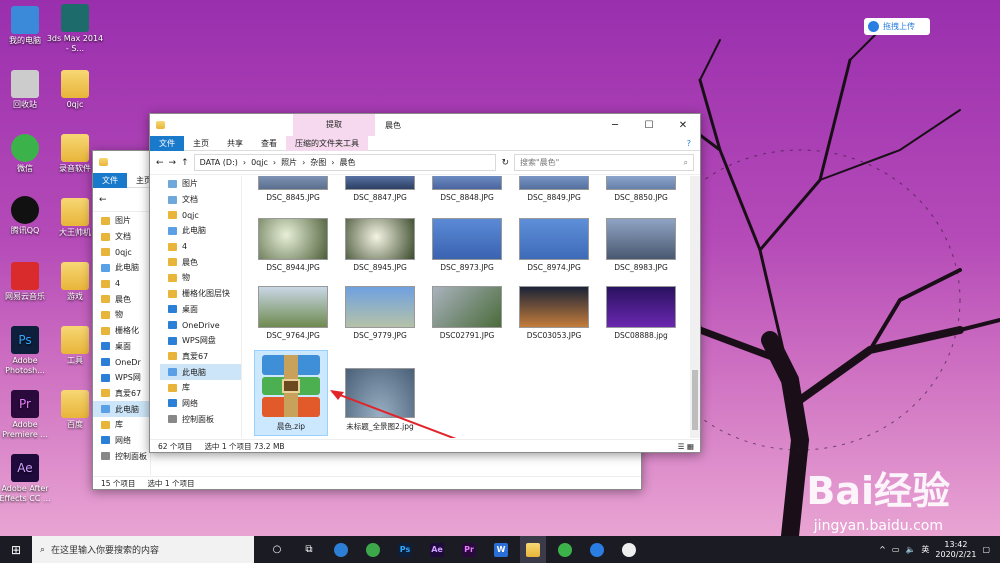 This screenshot has width=1000, height=563. Describe the element at coordinates (259, 162) in the screenshot. I see `breadcrumb-item: 0qjc` at that location.